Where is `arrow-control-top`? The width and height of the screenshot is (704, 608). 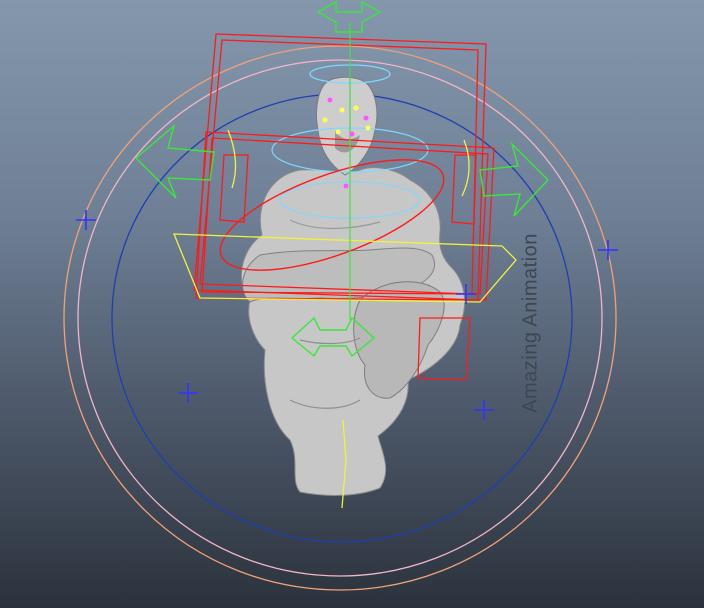
arrow-control-top is located at coordinates (349, 16).